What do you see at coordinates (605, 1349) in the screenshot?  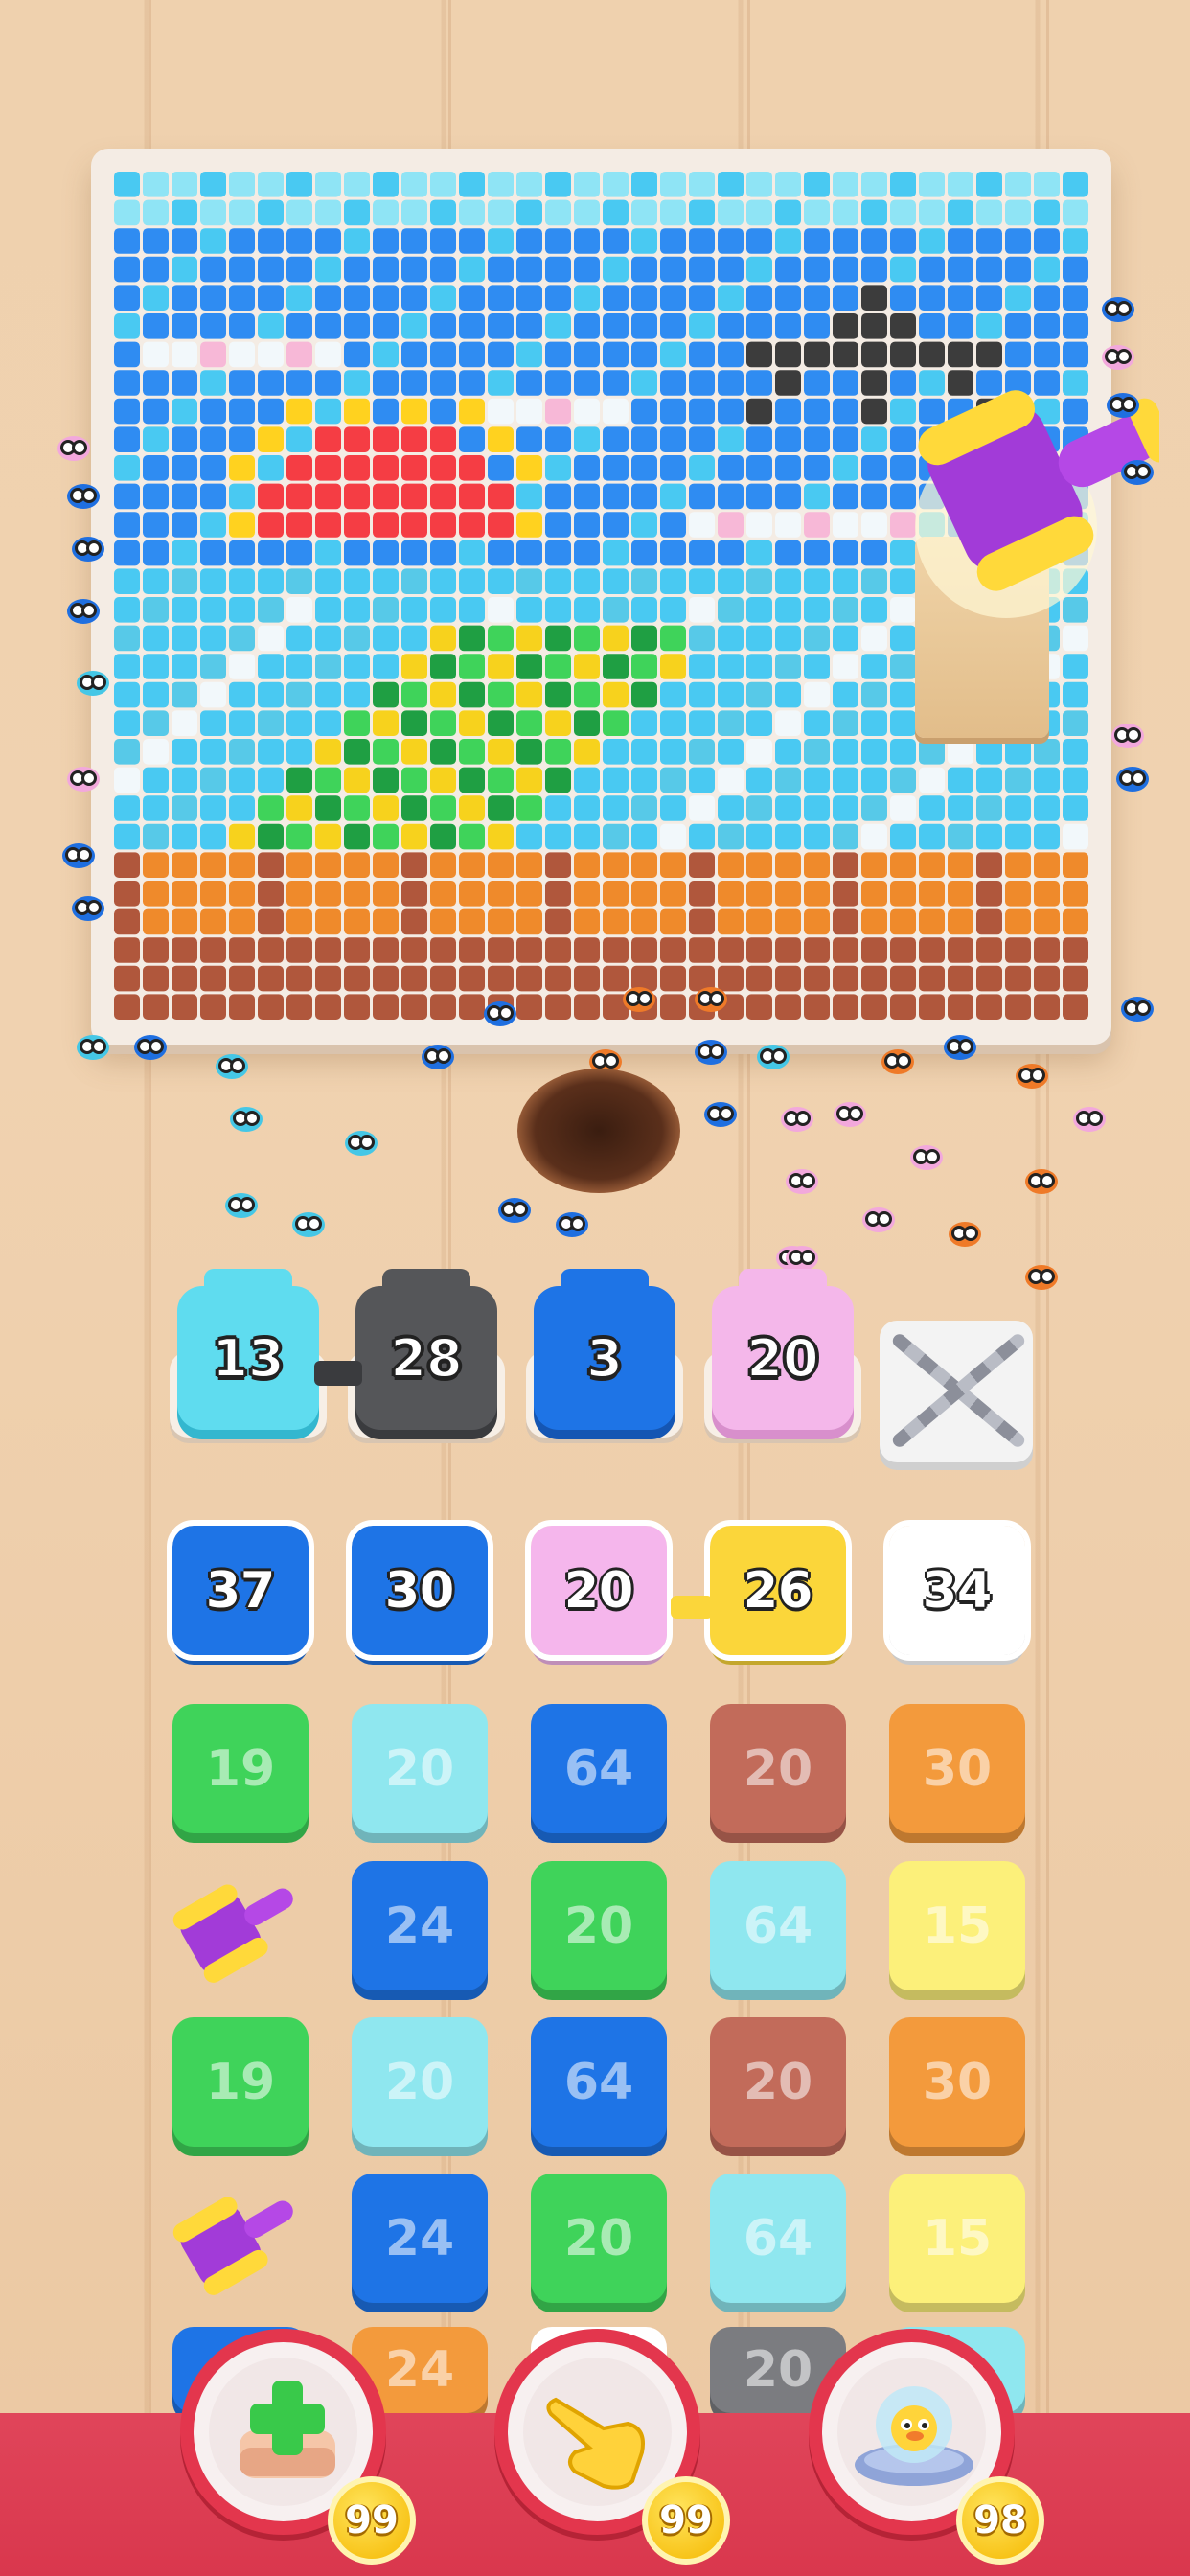 I see `collector-slot: 3` at bounding box center [605, 1349].